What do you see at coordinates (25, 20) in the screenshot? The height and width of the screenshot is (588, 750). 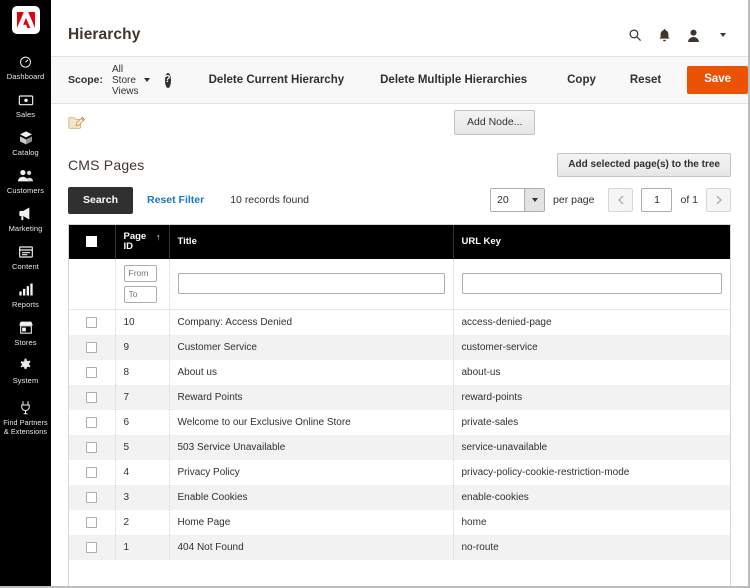 I see `adobe-logo` at bounding box center [25, 20].